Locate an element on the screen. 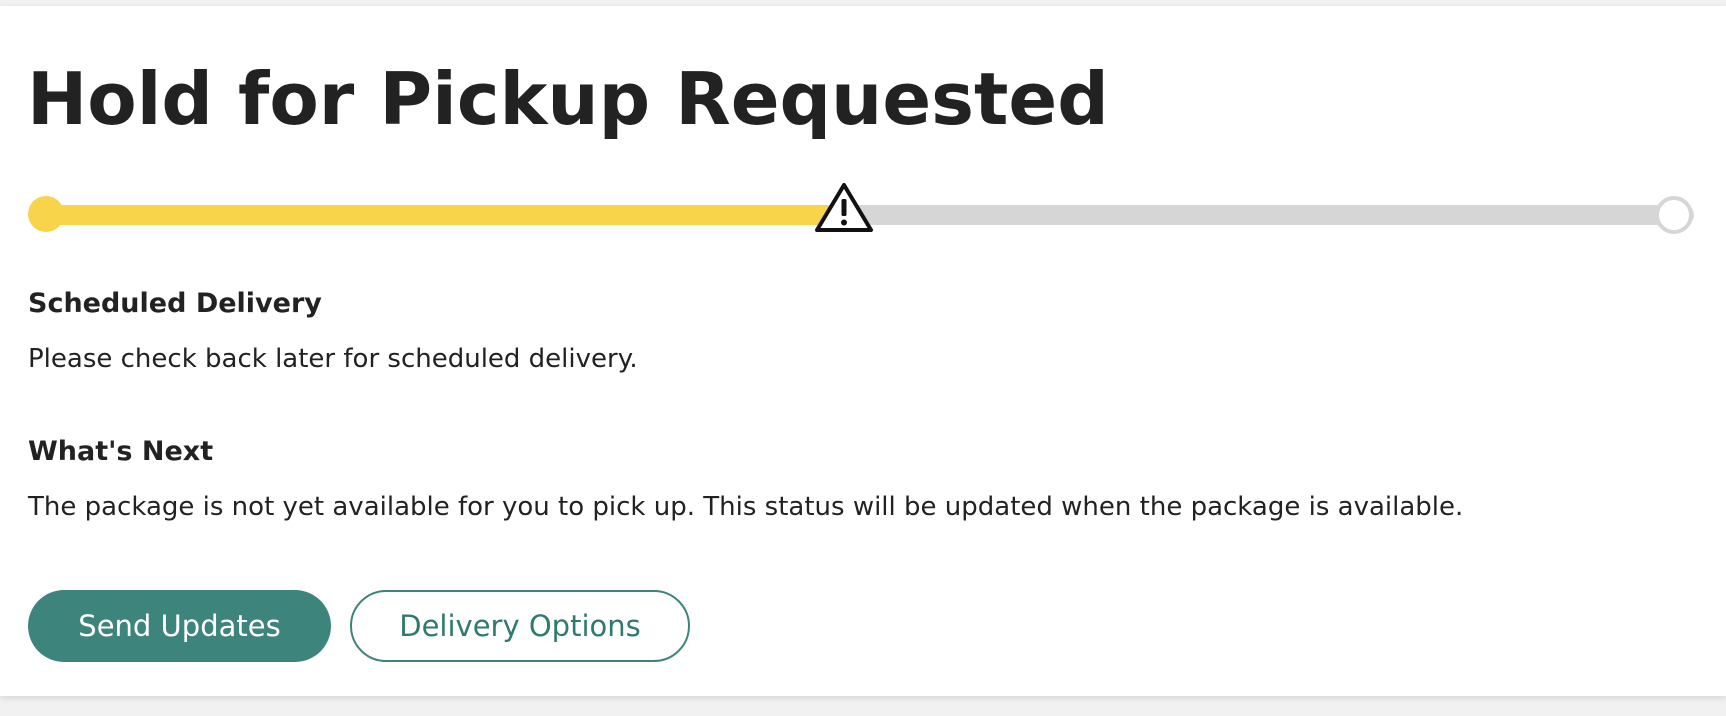 This screenshot has height=716, width=1726. send-updates-button: Send Updates is located at coordinates (179, 626).